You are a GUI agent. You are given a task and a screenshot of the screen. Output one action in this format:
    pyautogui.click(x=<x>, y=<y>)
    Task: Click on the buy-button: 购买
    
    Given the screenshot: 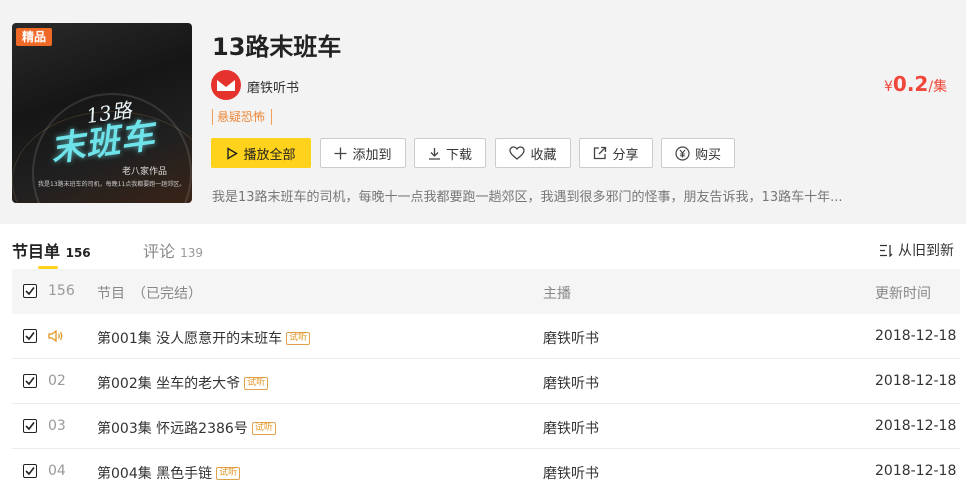 What is the action you would take?
    pyautogui.click(x=698, y=153)
    